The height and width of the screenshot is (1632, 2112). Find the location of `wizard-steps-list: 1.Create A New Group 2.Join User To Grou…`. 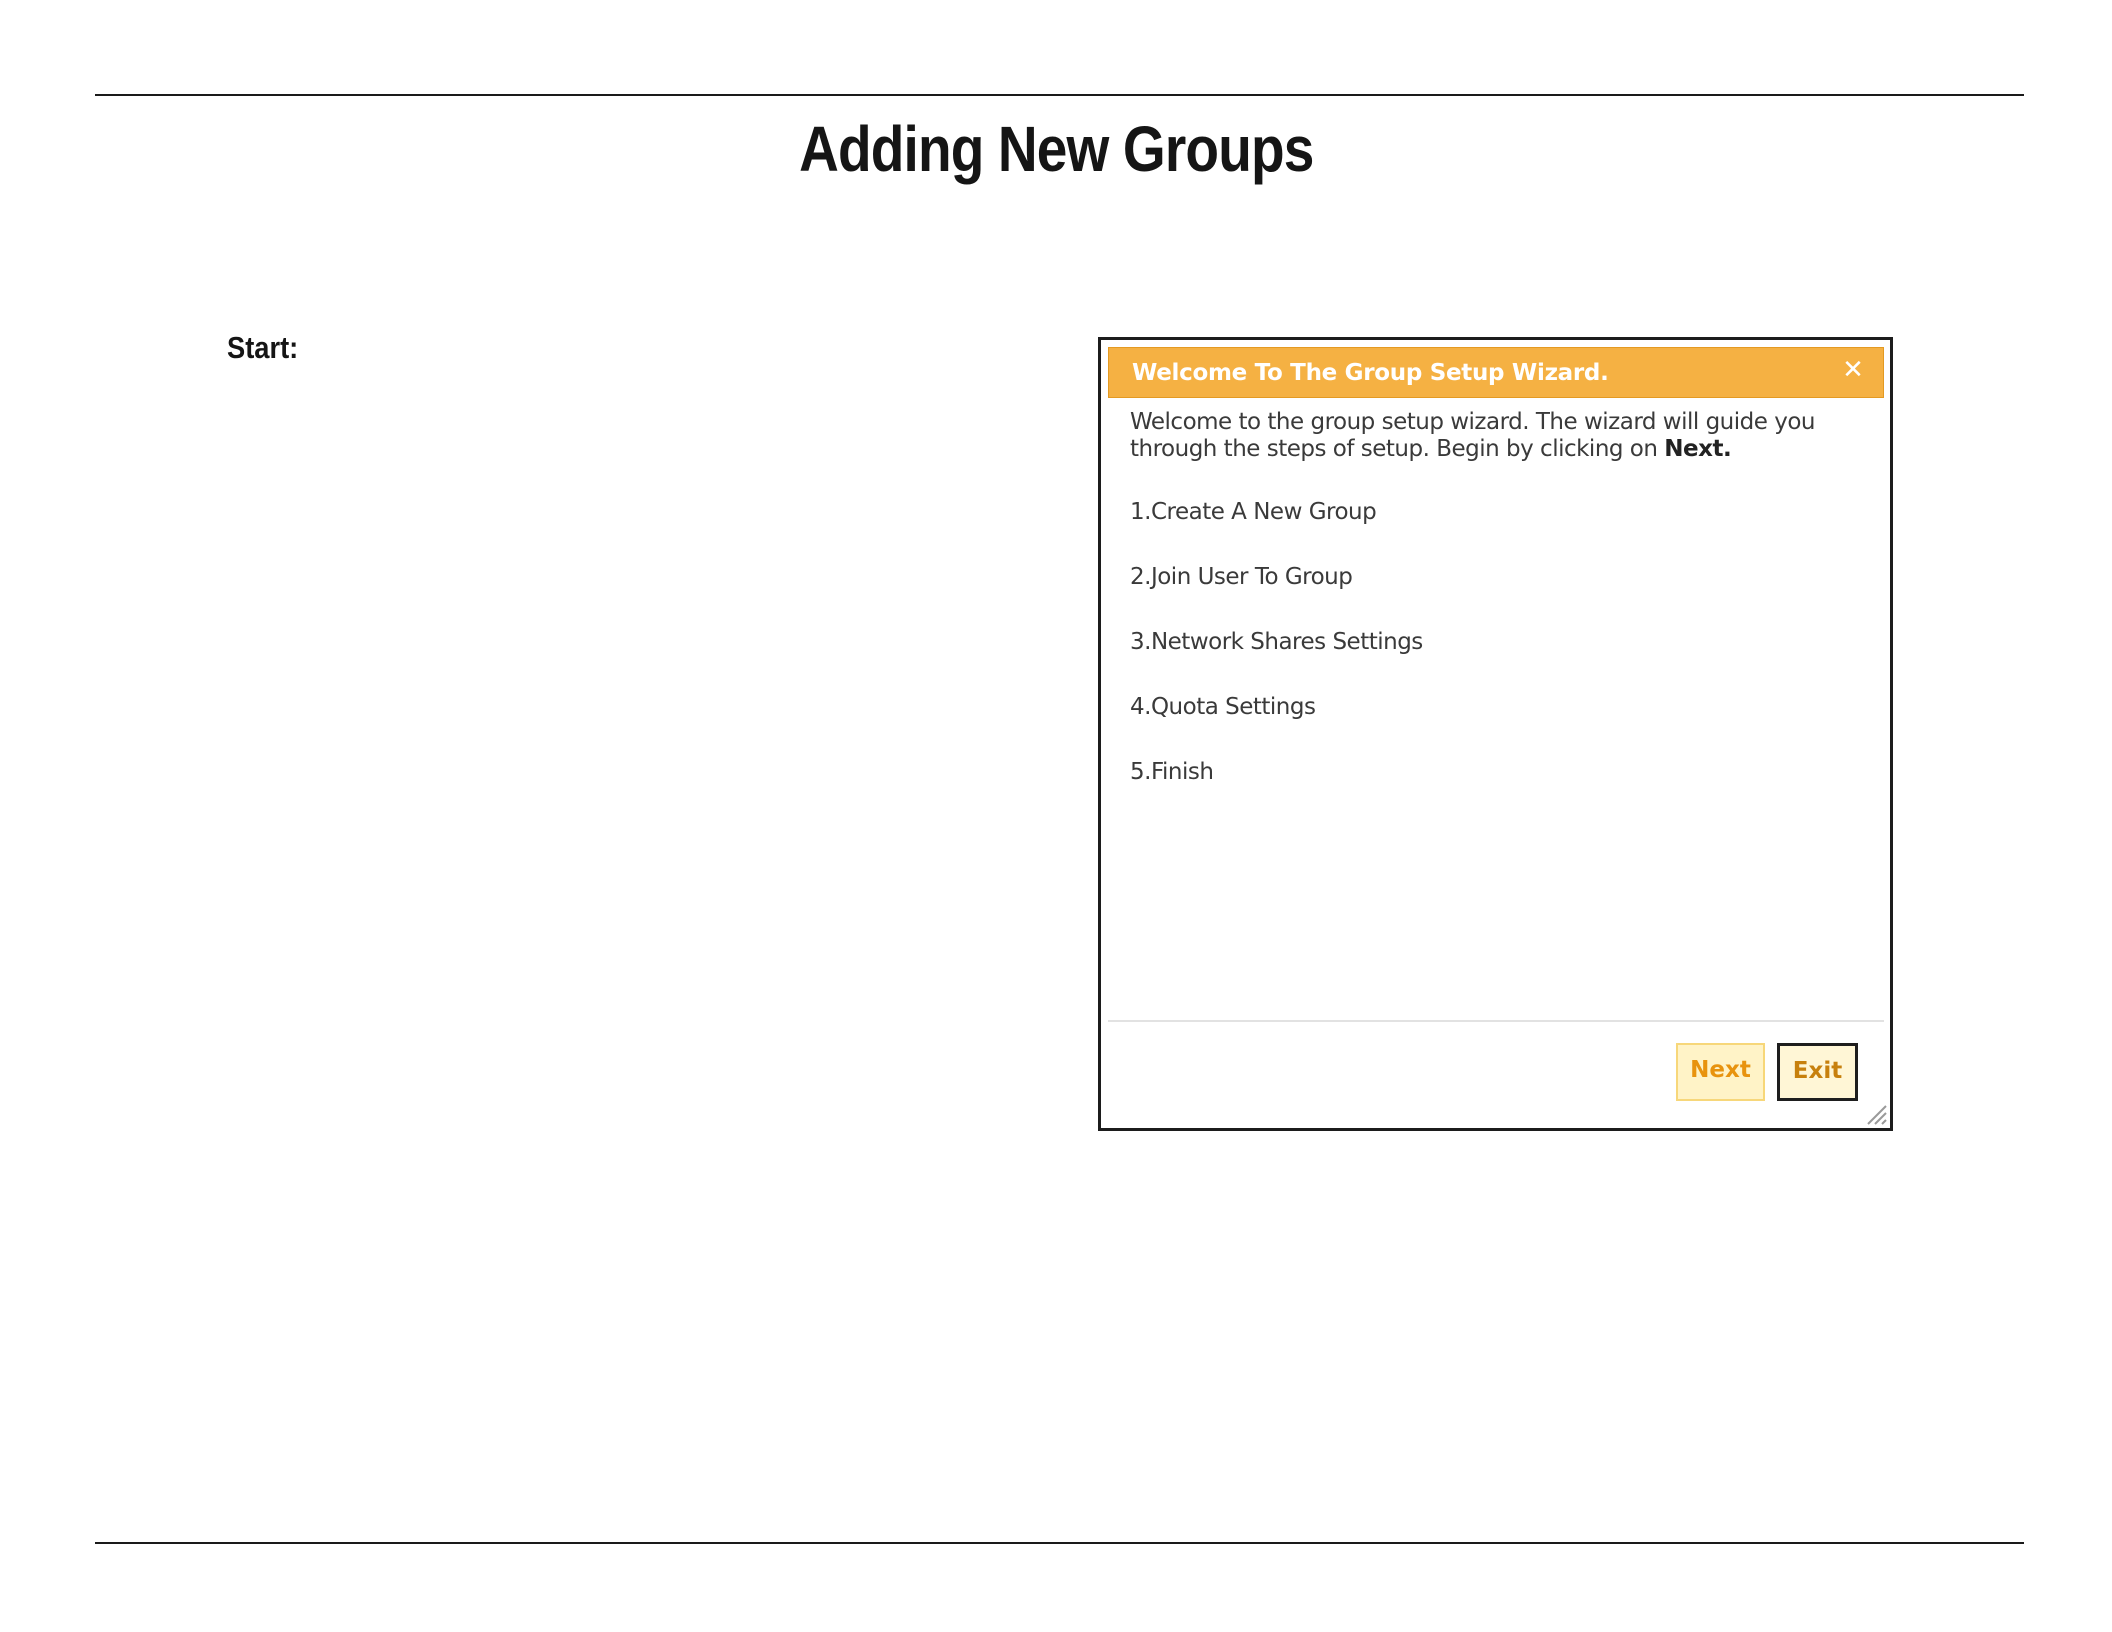

wizard-steps-list: 1.Create A New Group 2.Join User To Grou… is located at coordinates (1500, 661).